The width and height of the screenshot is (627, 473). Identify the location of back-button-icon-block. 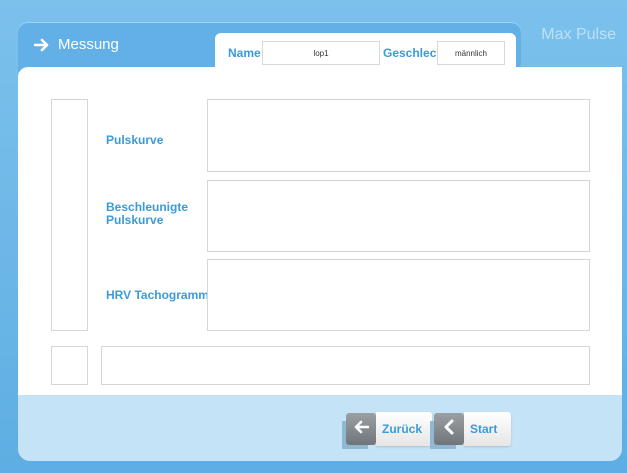
(361, 429).